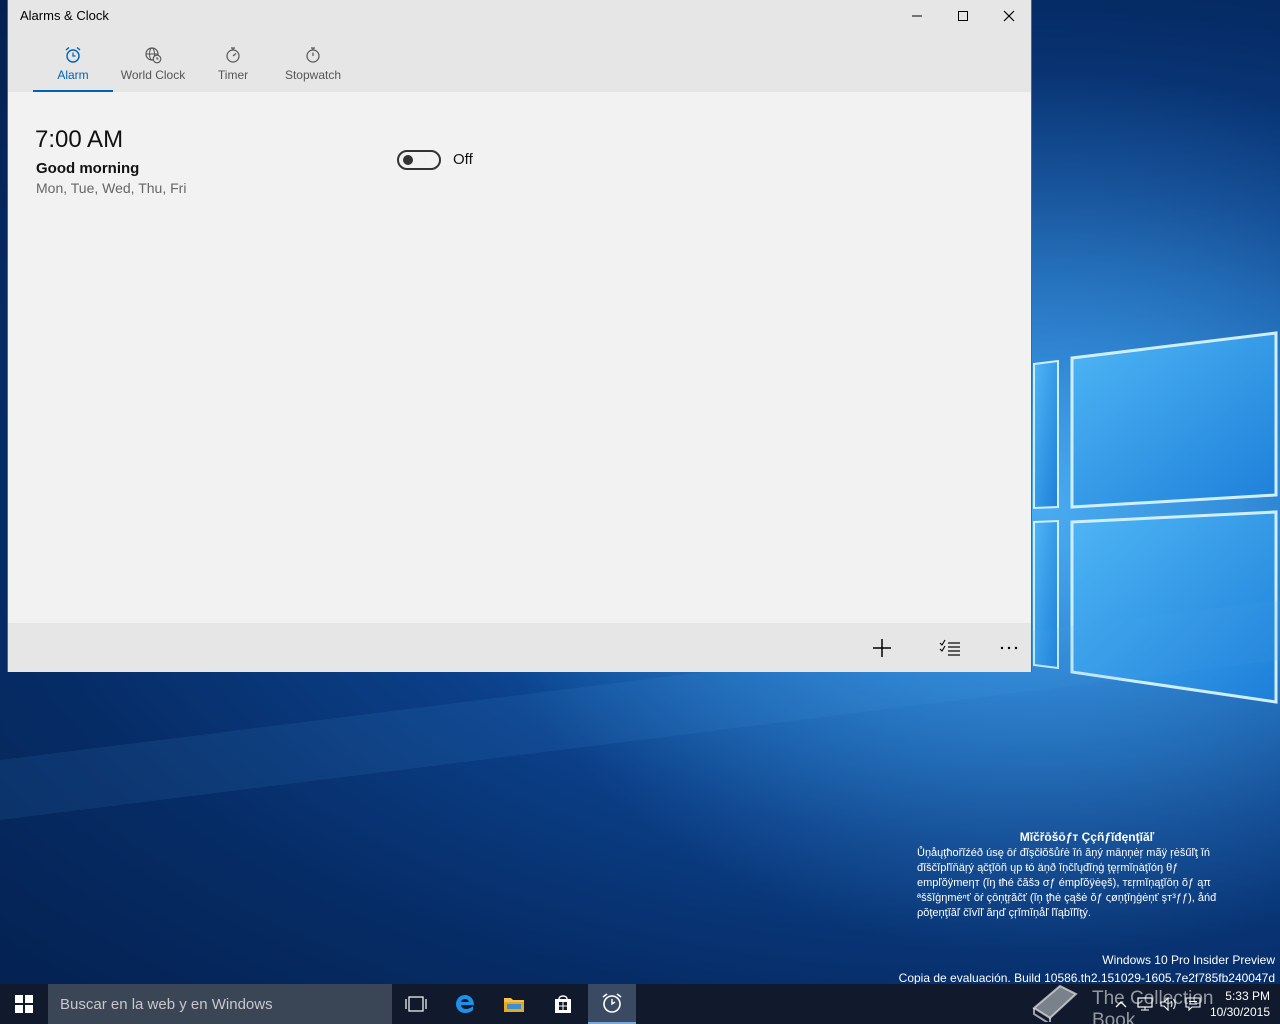 The image size is (1280, 1024). I want to click on close-icon, so click(1009, 16).